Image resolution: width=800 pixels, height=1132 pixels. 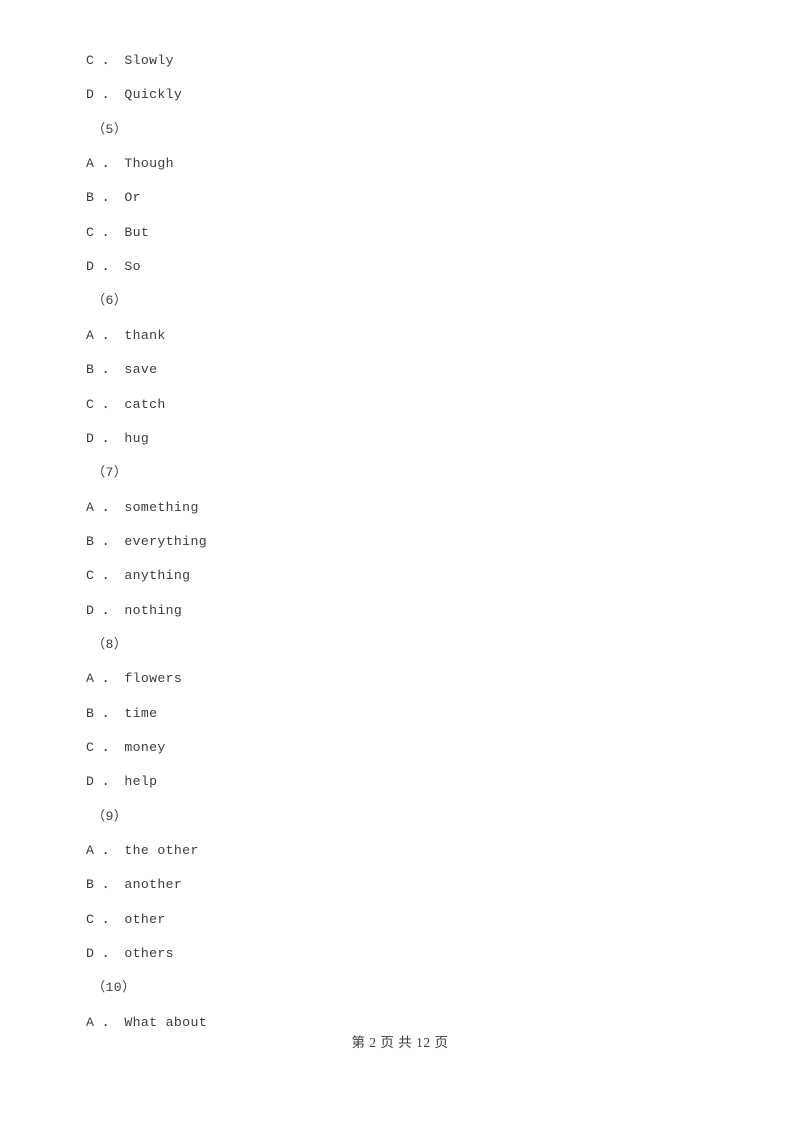 I want to click on answer-option: C ． But, so click(x=118, y=232).